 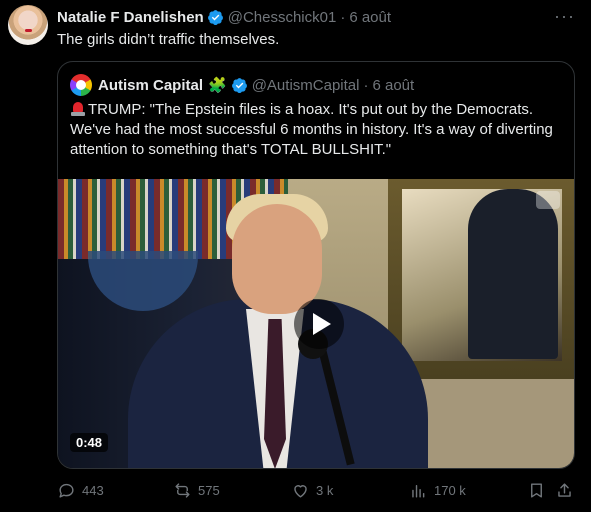 What do you see at coordinates (325, 490) in the screenshot?
I see `like-count: 3 k` at bounding box center [325, 490].